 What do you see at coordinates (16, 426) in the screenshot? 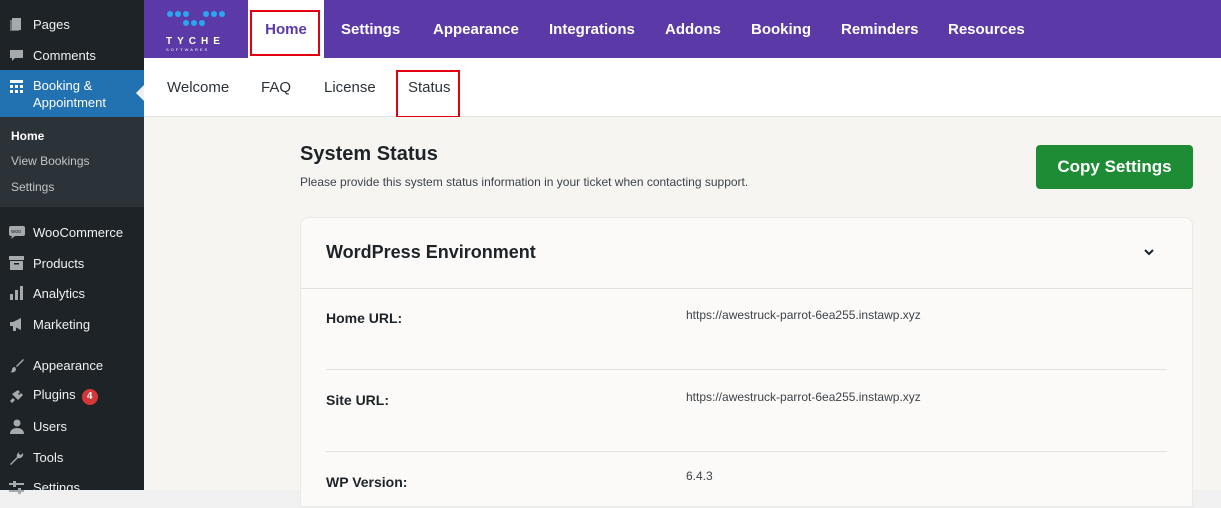
I see `user-icon` at bounding box center [16, 426].